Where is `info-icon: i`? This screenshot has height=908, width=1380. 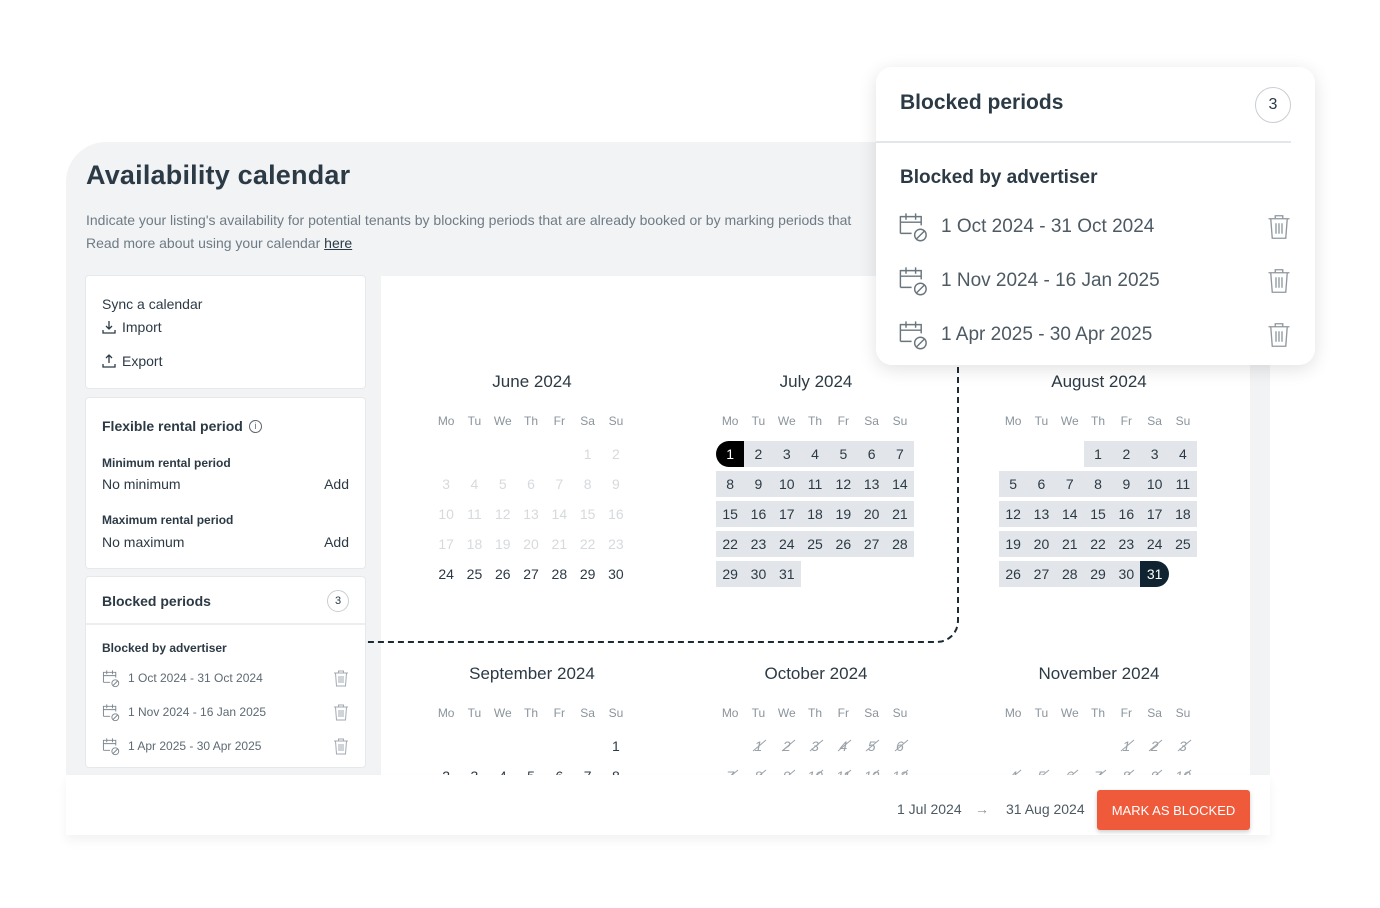
info-icon: i is located at coordinates (255, 426).